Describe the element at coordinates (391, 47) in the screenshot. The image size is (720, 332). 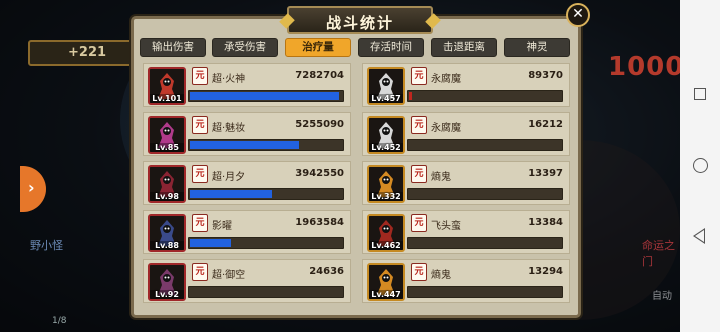
I see `tab-survival-time: 存活时间` at that location.